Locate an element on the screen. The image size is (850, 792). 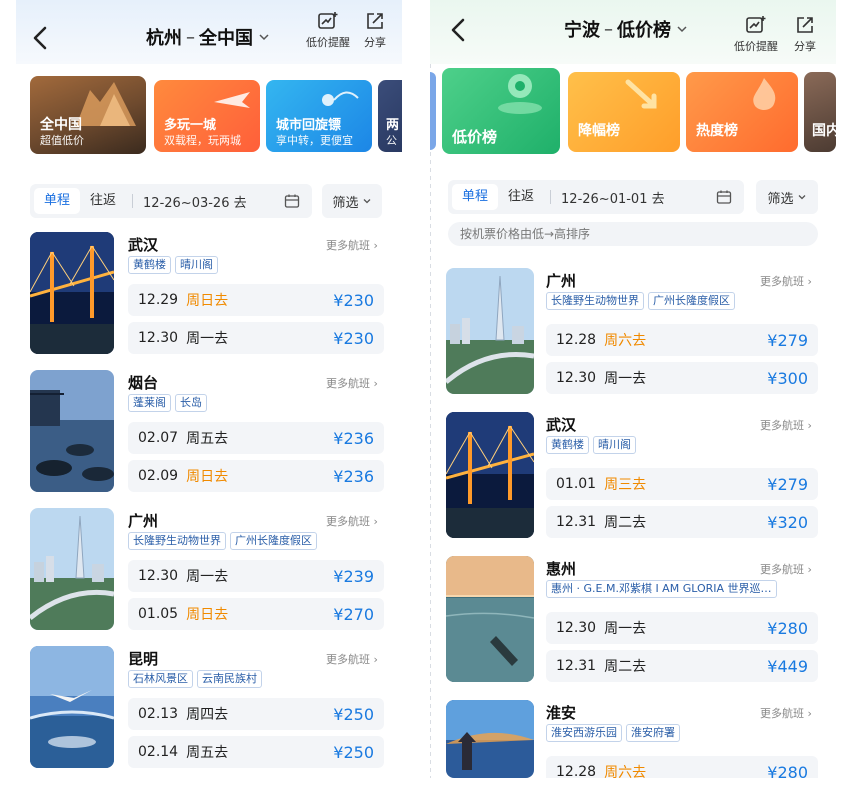
fare-row: 02.07 周五去 ¥236 is located at coordinates (256, 438).